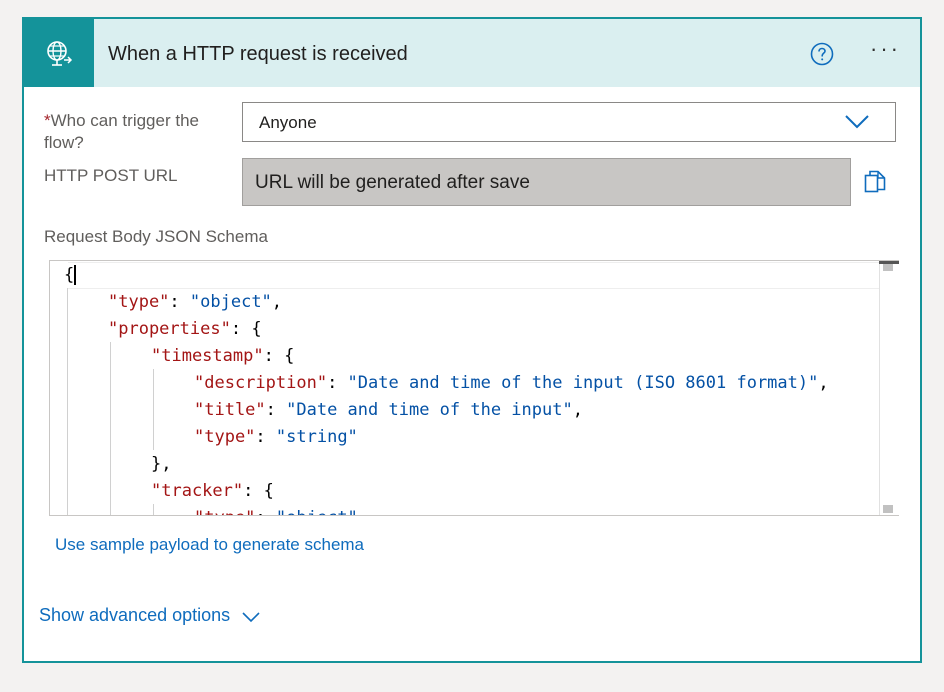 This screenshot has width=944, height=692. Describe the element at coordinates (59, 53) in the screenshot. I see `globe-request-icon` at that location.